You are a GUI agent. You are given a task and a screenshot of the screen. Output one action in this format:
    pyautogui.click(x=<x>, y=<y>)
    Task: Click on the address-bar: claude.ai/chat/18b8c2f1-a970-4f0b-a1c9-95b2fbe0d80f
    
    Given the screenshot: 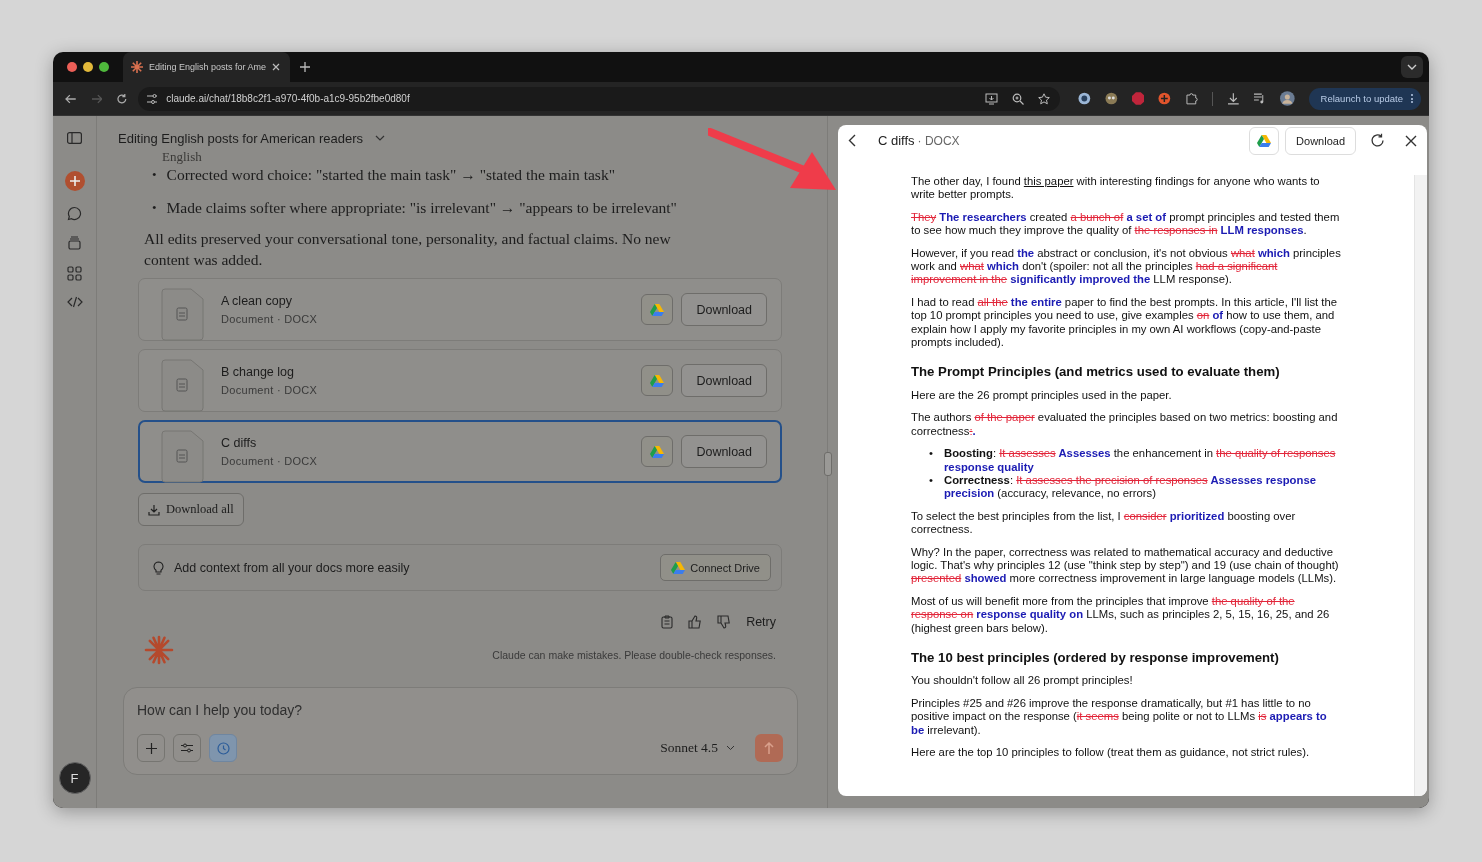 What is the action you would take?
    pyautogui.click(x=599, y=98)
    